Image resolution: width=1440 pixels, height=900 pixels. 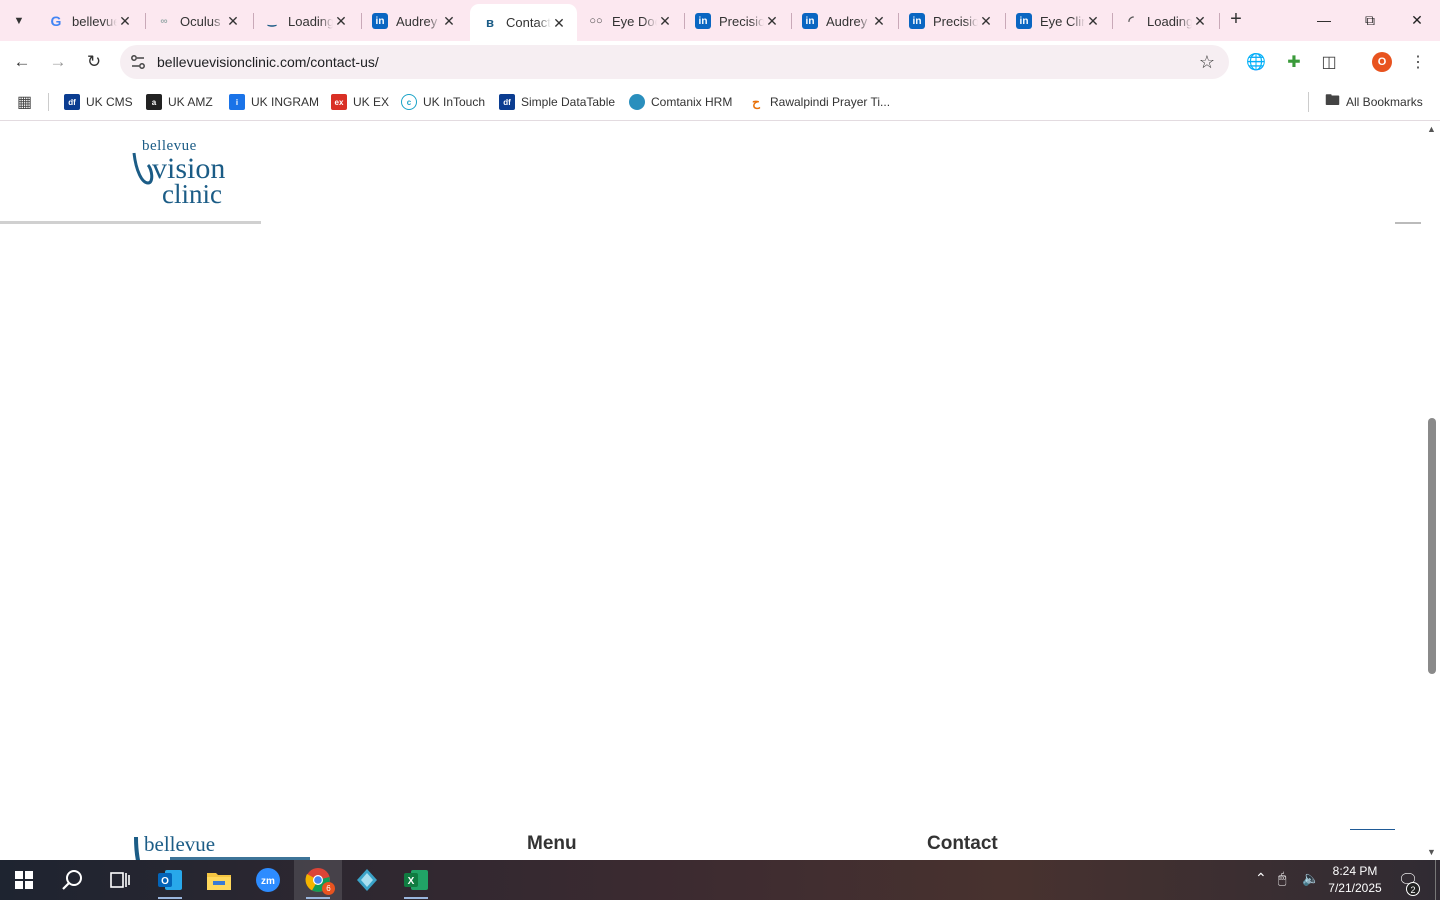 What do you see at coordinates (637, 102) in the screenshot?
I see `comtanix-icon` at bounding box center [637, 102].